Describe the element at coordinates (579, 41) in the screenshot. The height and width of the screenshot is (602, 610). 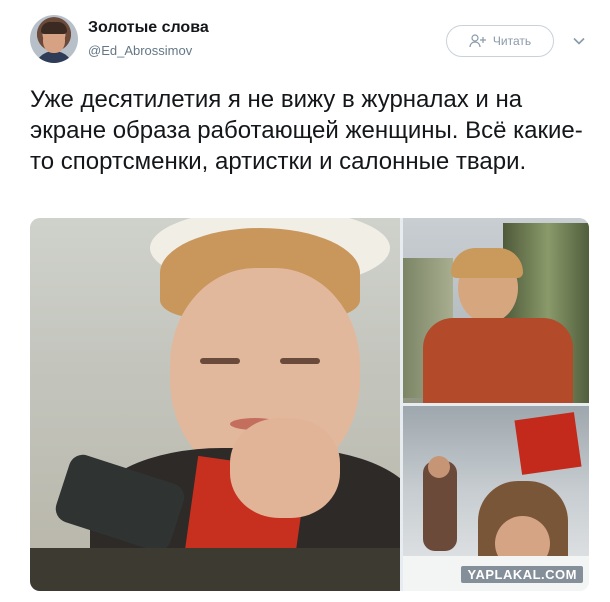
I see `chevron-down-icon` at that location.